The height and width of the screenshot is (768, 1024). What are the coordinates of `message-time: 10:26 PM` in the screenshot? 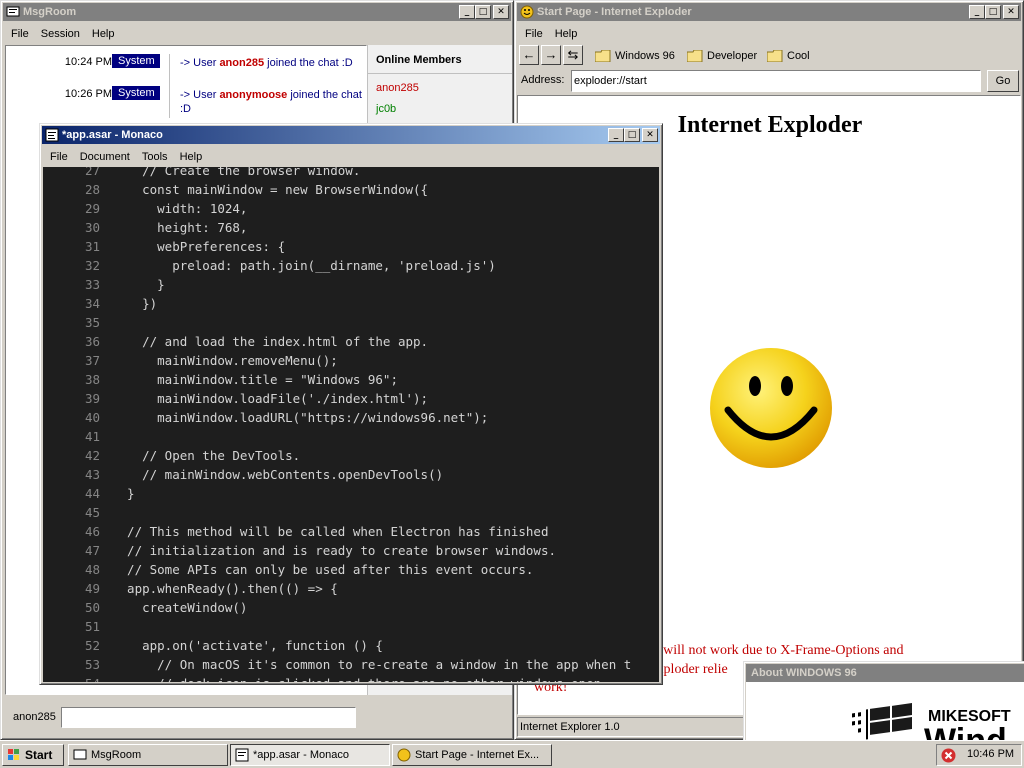 It's located at (88, 94).